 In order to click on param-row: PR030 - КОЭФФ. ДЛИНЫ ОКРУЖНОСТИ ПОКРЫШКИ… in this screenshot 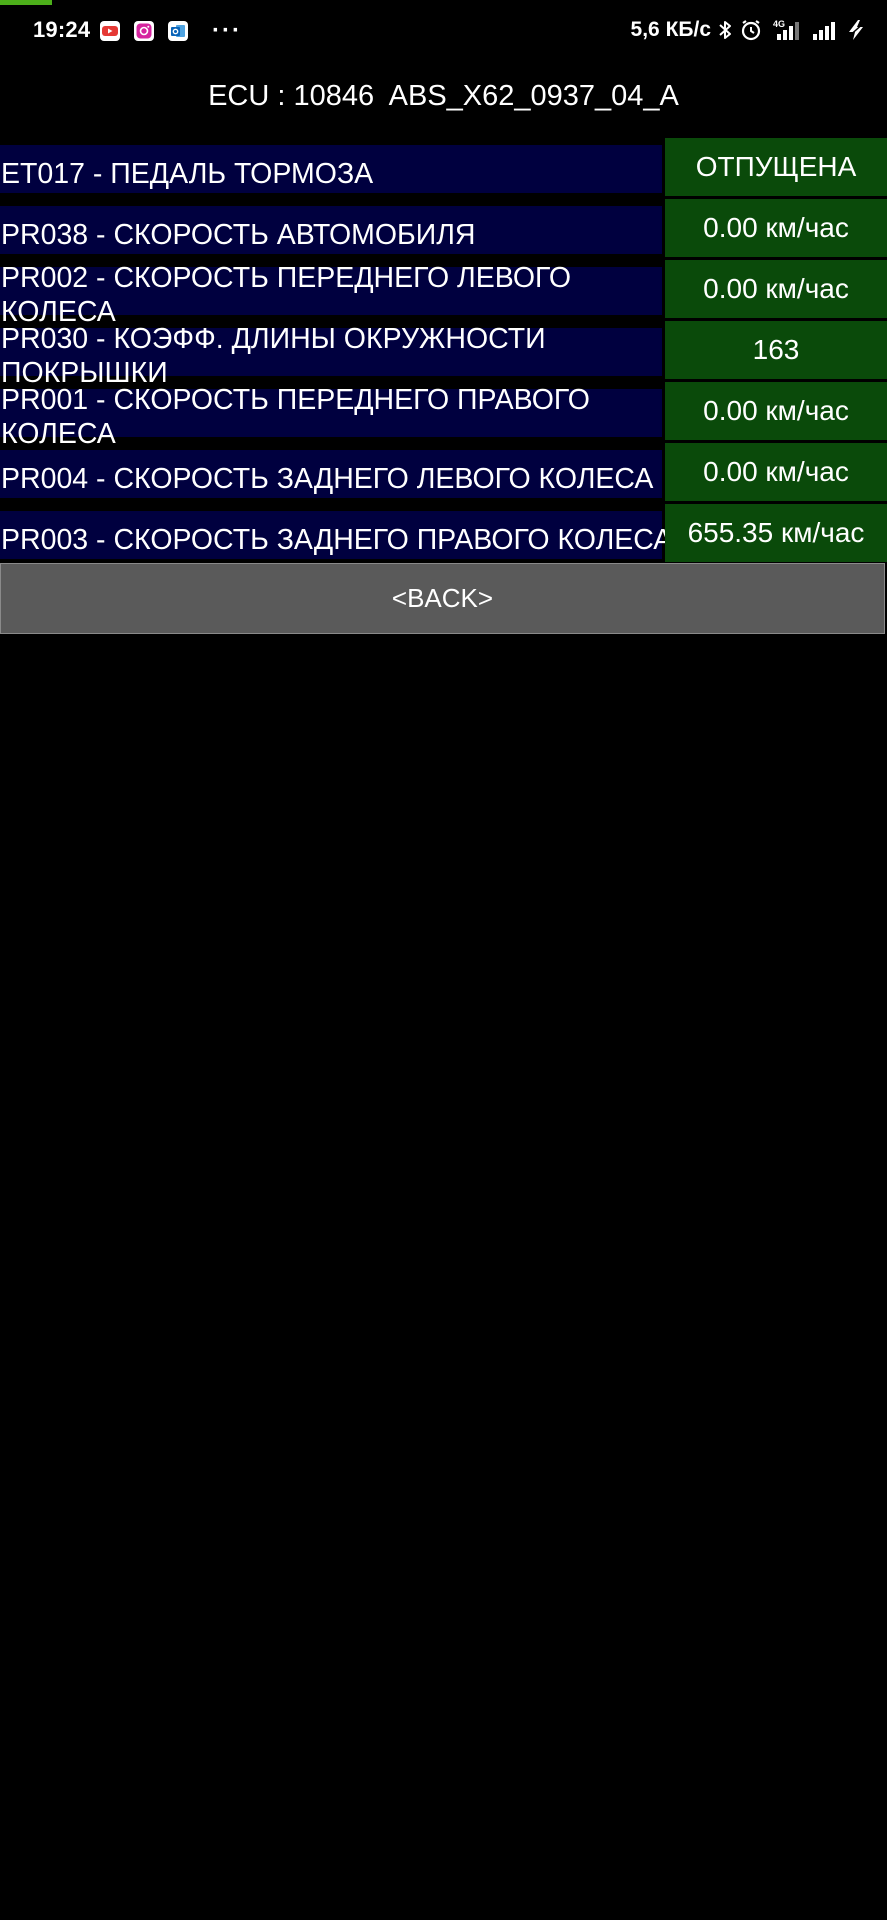, I will do `click(443, 354)`.